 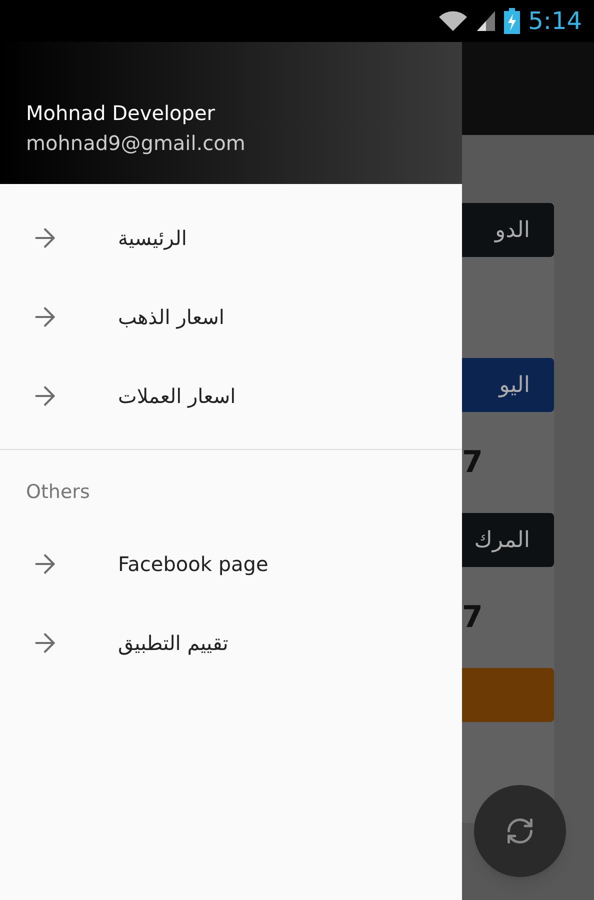 I want to click on drawer-item: اسعار العملات, so click(x=231, y=395).